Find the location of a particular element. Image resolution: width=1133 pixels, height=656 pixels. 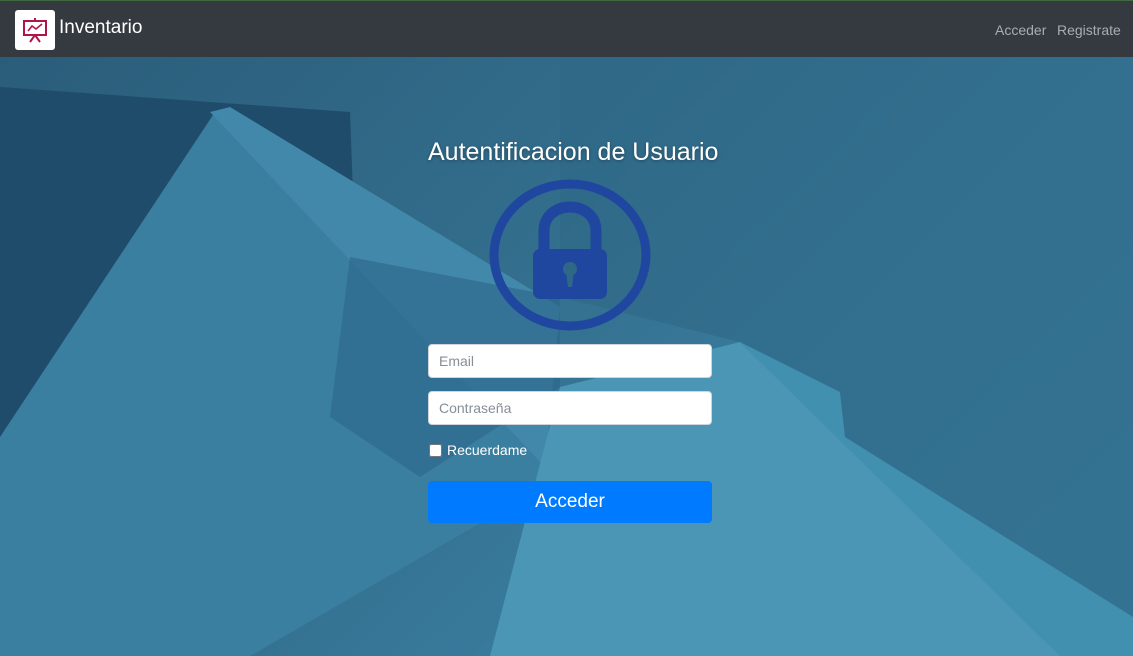

page-title: Autentificacion de Usuario is located at coordinates (573, 152).